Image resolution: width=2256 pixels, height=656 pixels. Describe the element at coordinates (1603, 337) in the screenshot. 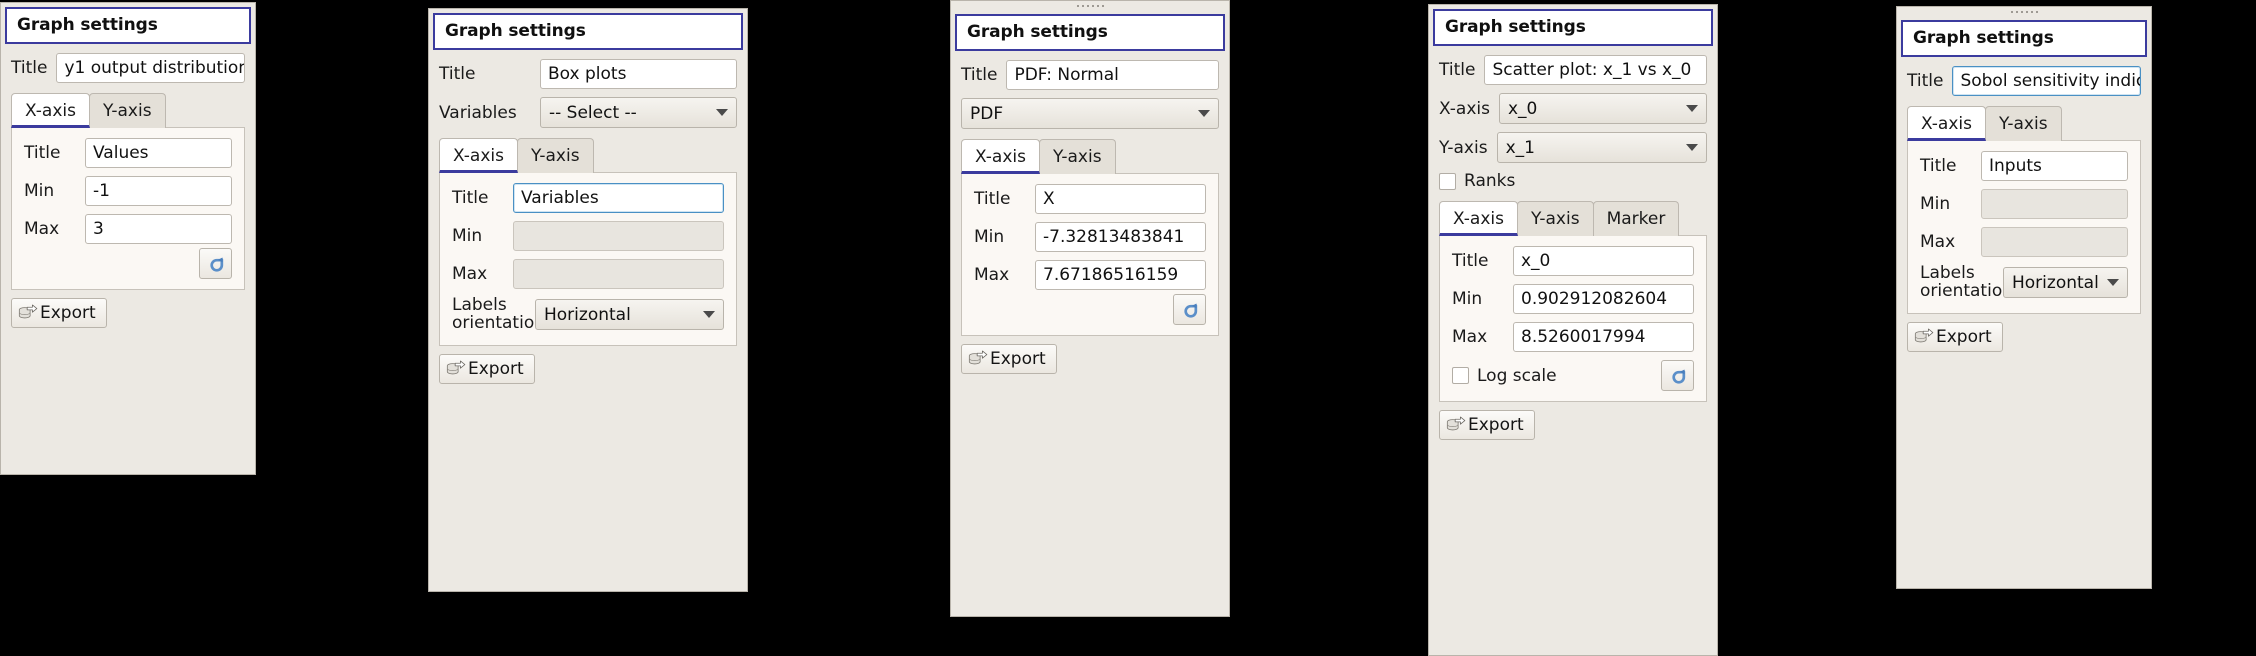

I see `axis-max-input: 8.5260017994` at that location.